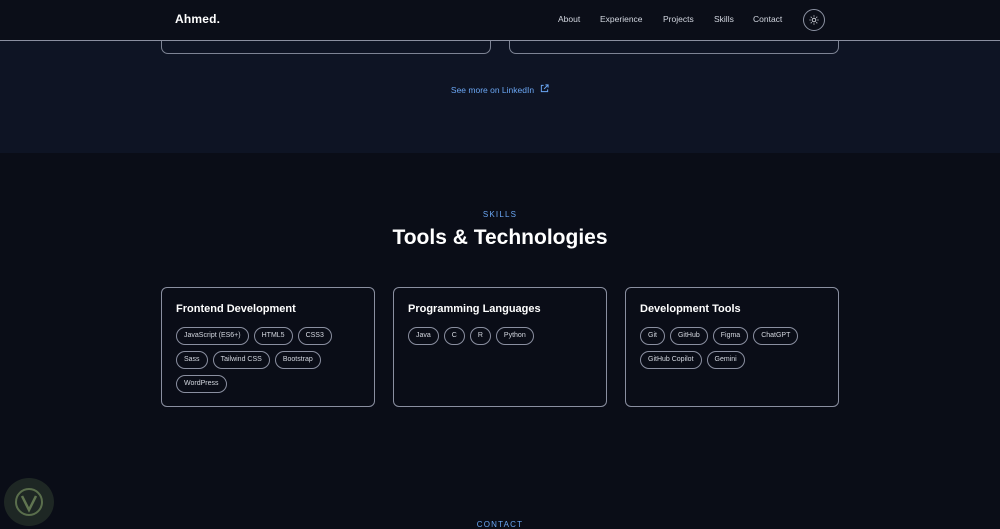 The image size is (1000, 529). Describe the element at coordinates (500, 347) in the screenshot. I see `skill-card-programming: Programming Languages Java C R Python` at that location.